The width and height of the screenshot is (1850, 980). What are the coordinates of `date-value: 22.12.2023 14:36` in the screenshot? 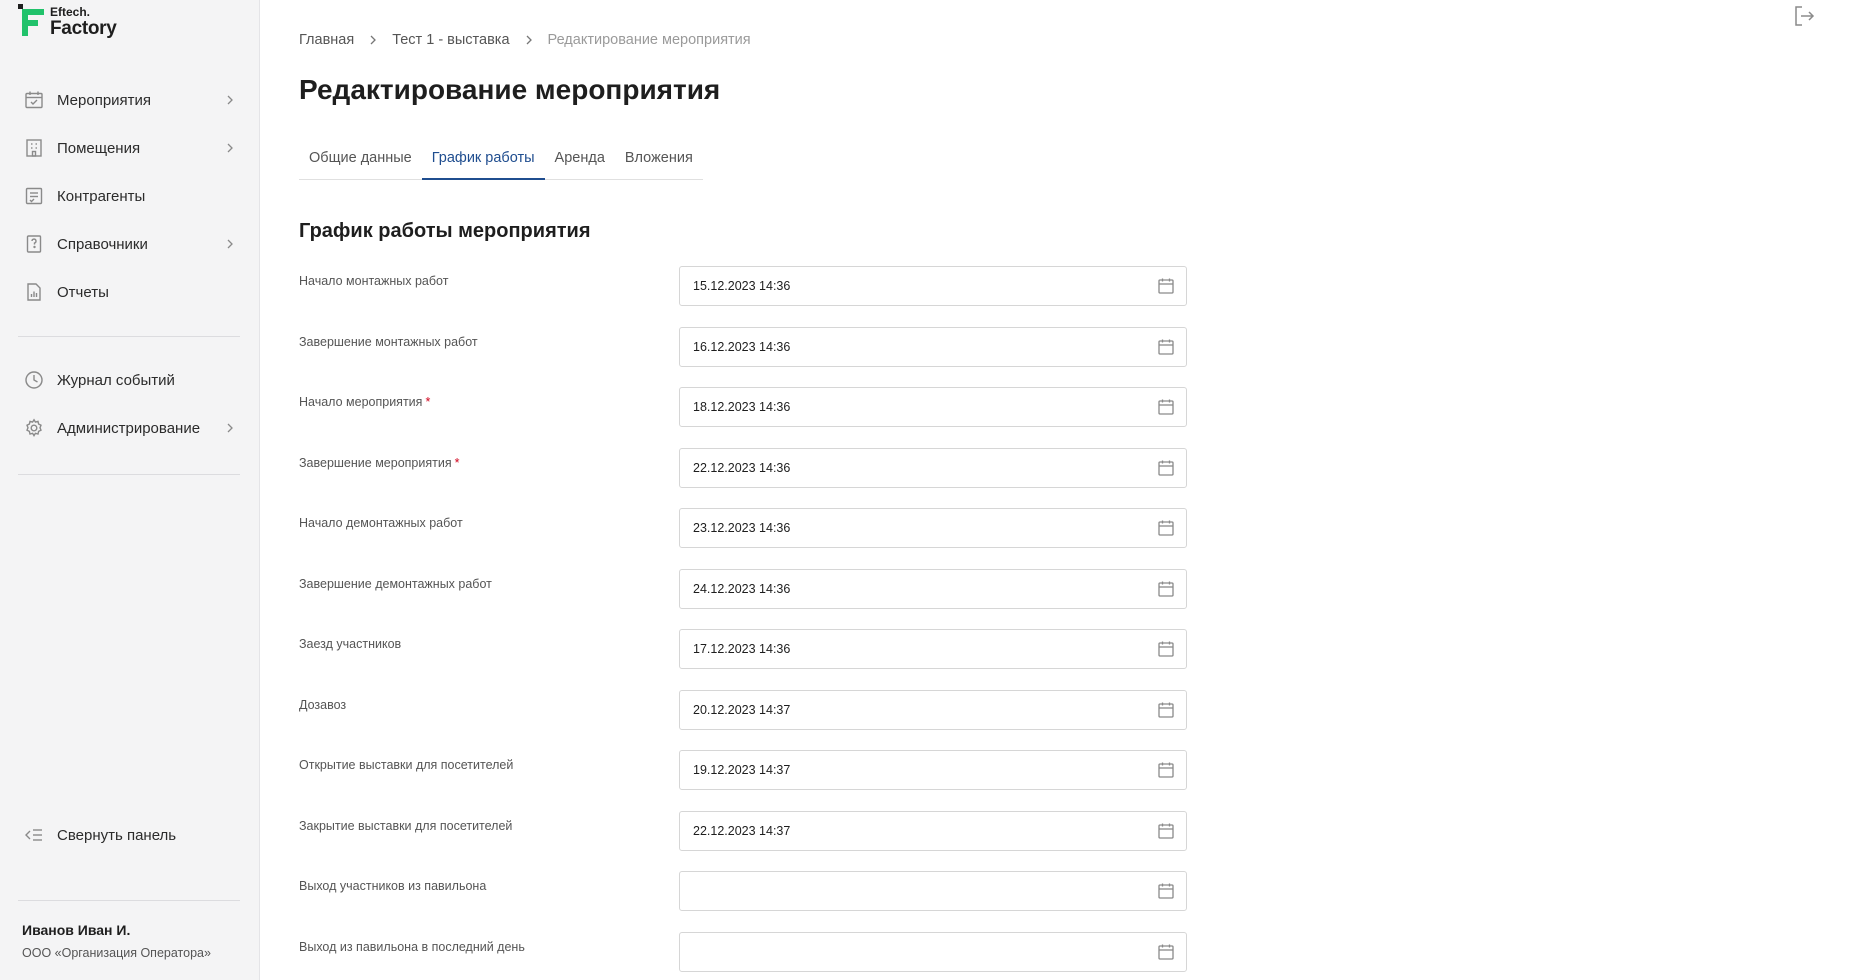 It's located at (742, 467).